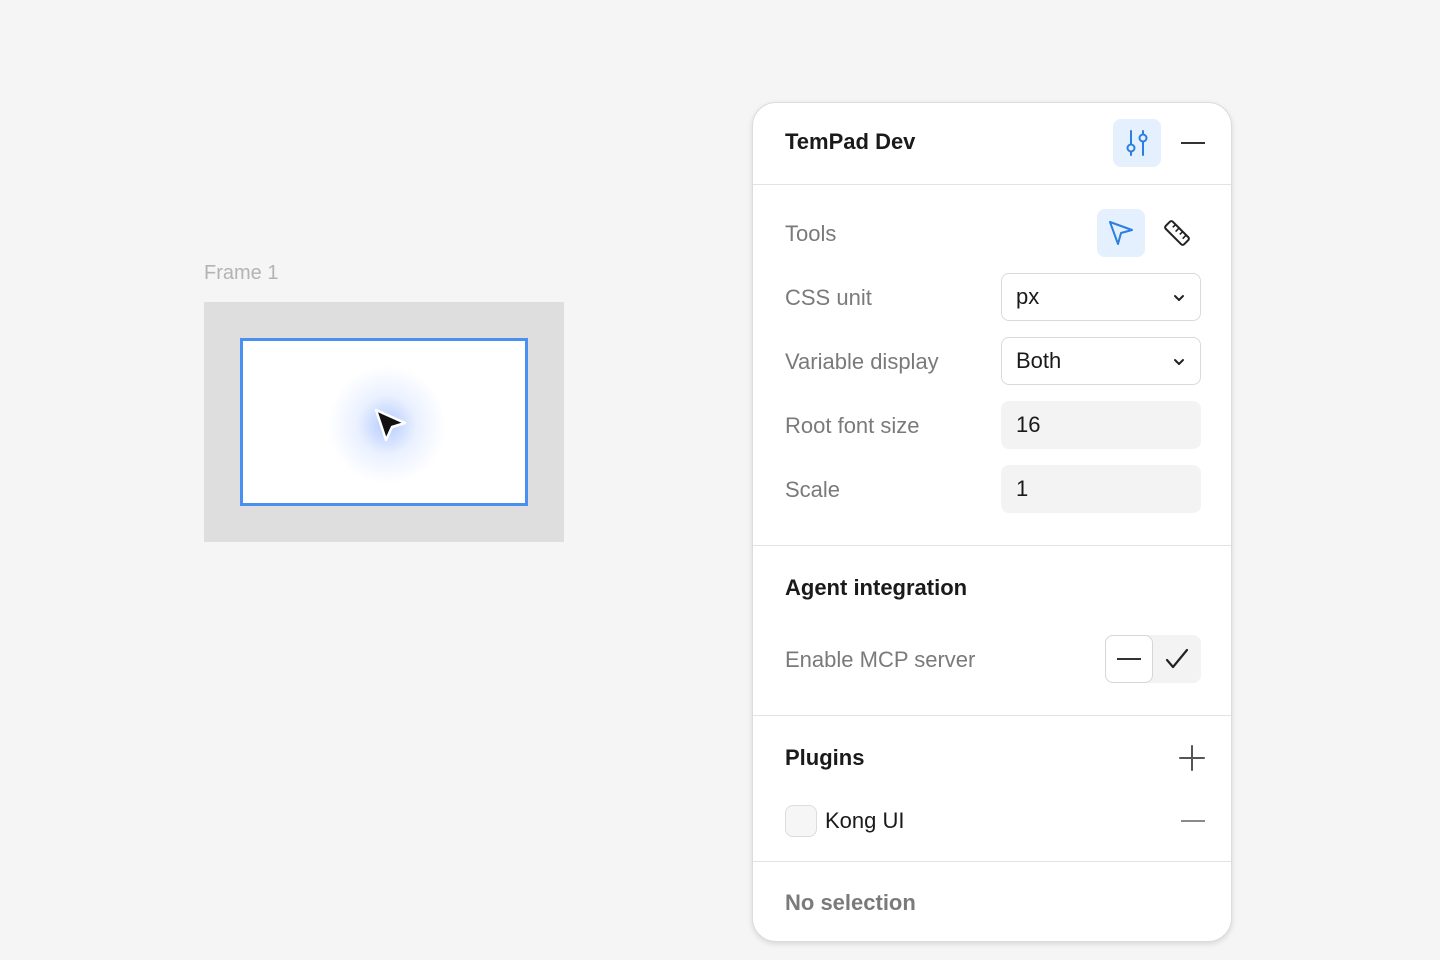 This screenshot has width=1440, height=960. What do you see at coordinates (992, 144) in the screenshot?
I see `panel-header: TemPad Dev` at bounding box center [992, 144].